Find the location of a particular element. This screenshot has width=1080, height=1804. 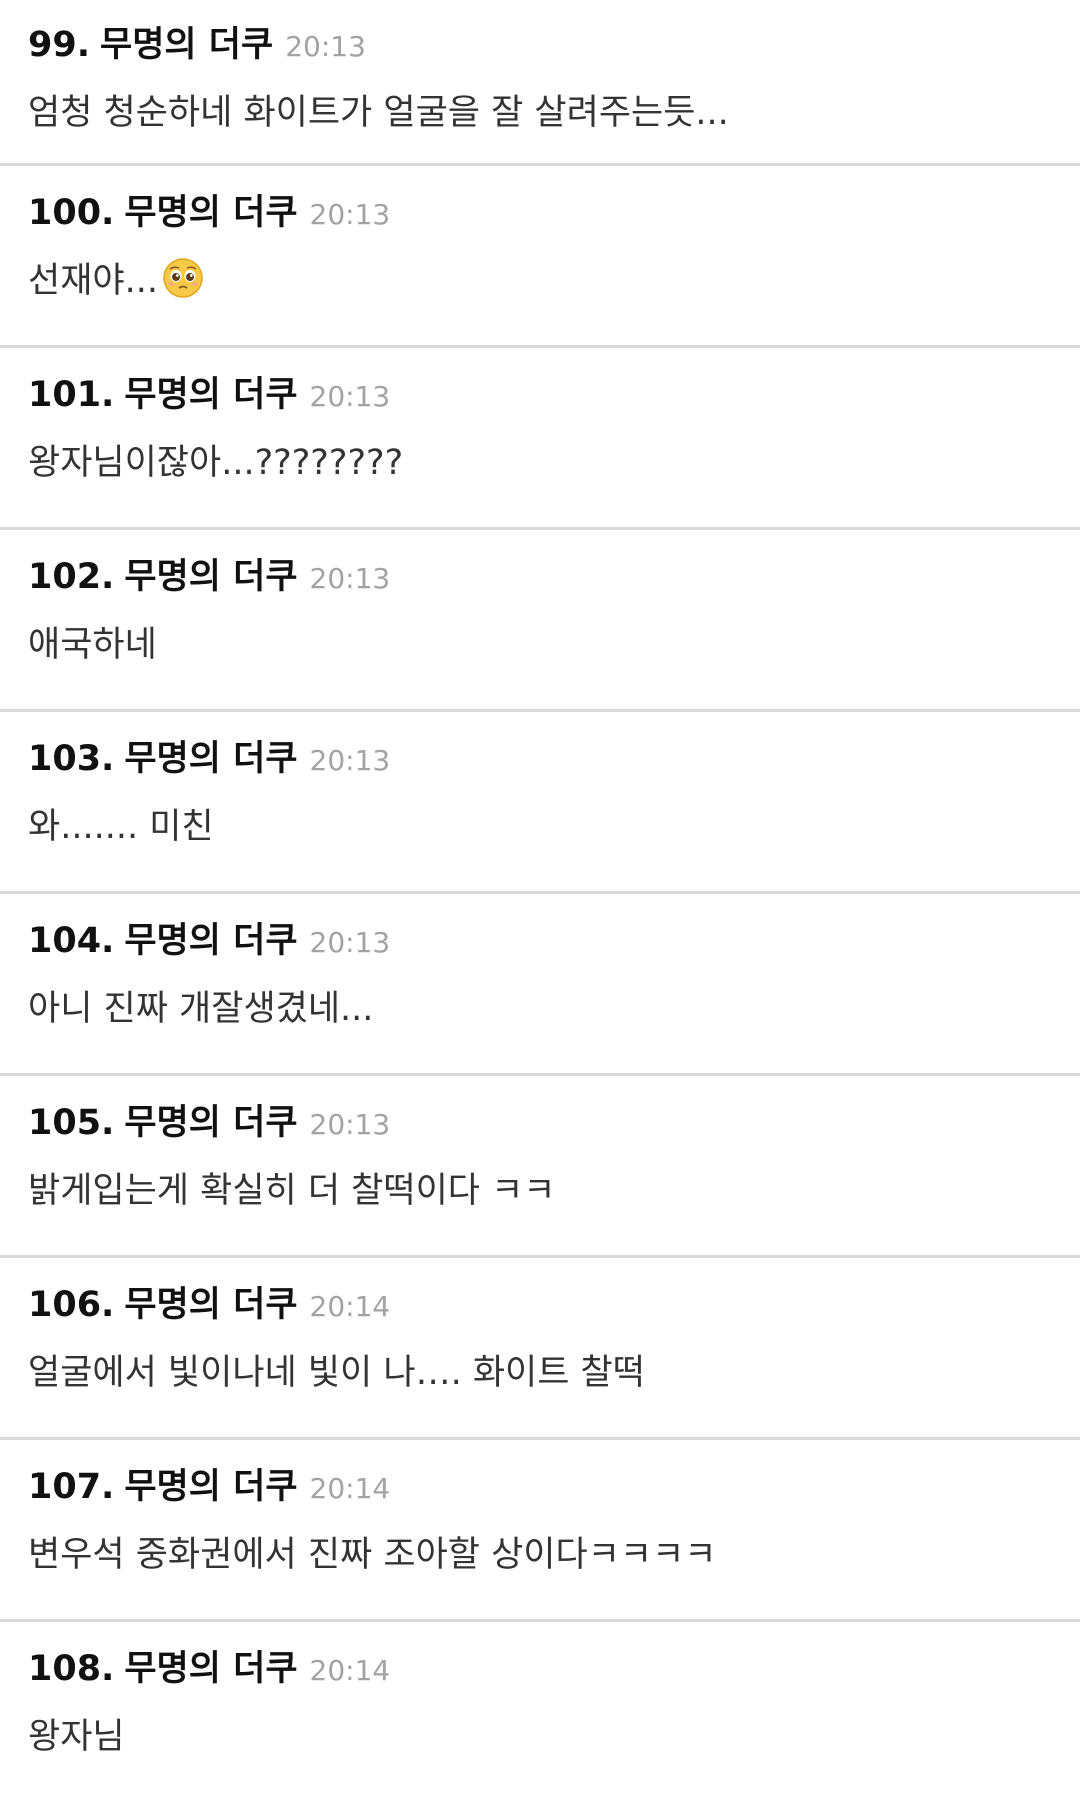

comment-header: 100. 무명의 더쿠 20:13 is located at coordinates (540, 212).